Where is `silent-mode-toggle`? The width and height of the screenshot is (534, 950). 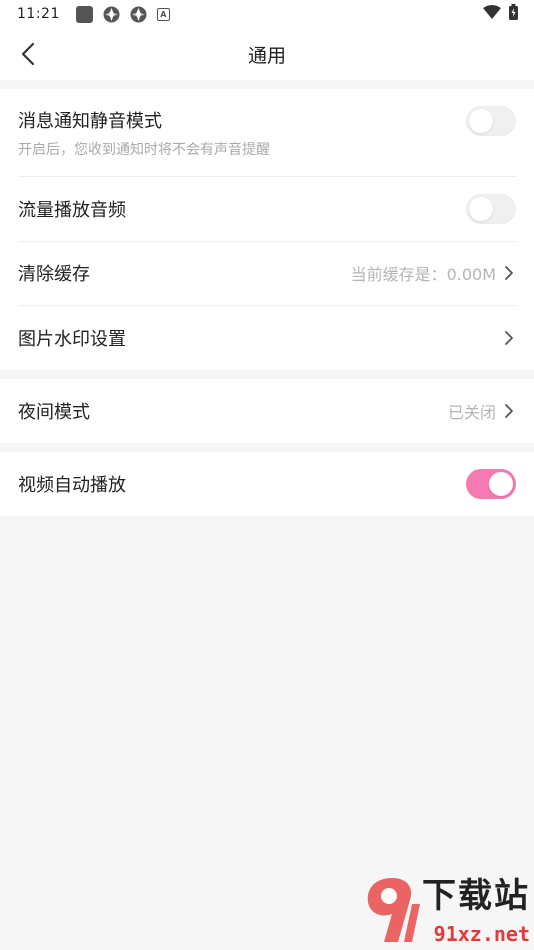 silent-mode-toggle is located at coordinates (491, 120).